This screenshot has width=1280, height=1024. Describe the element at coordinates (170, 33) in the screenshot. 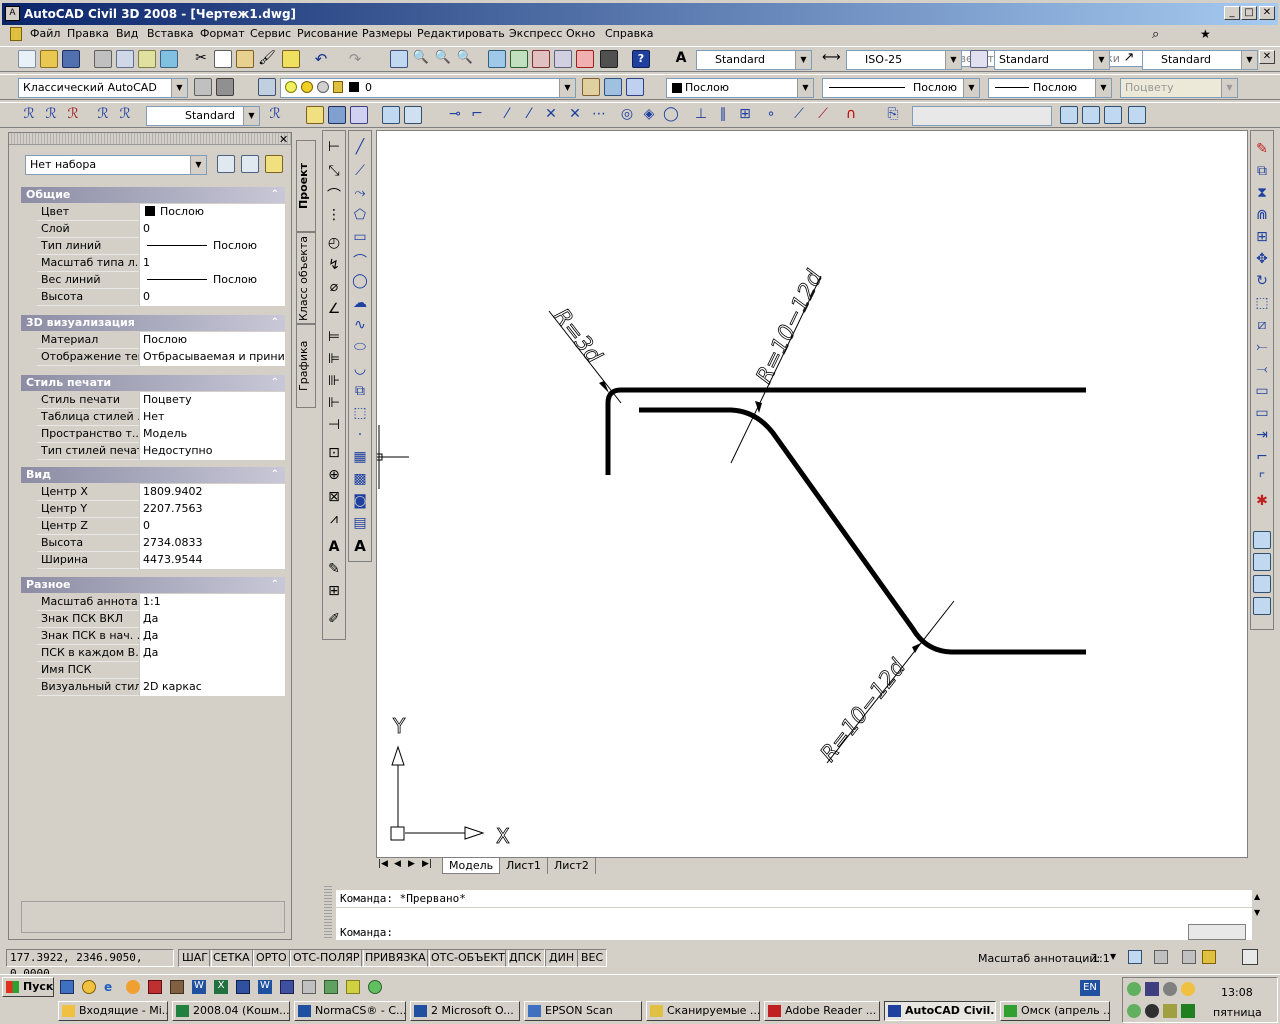

I see `menu-insert: Вставка` at that location.